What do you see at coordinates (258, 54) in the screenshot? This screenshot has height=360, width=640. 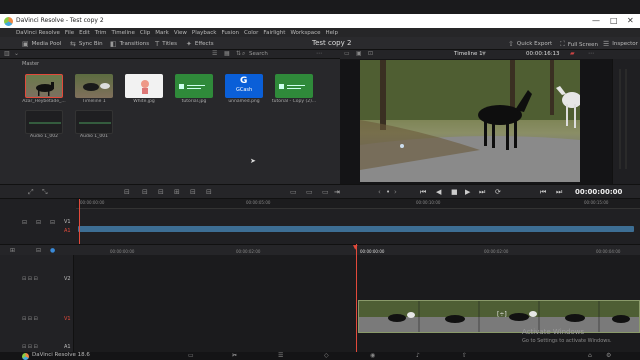 I see `search-label: Search` at bounding box center [258, 54].